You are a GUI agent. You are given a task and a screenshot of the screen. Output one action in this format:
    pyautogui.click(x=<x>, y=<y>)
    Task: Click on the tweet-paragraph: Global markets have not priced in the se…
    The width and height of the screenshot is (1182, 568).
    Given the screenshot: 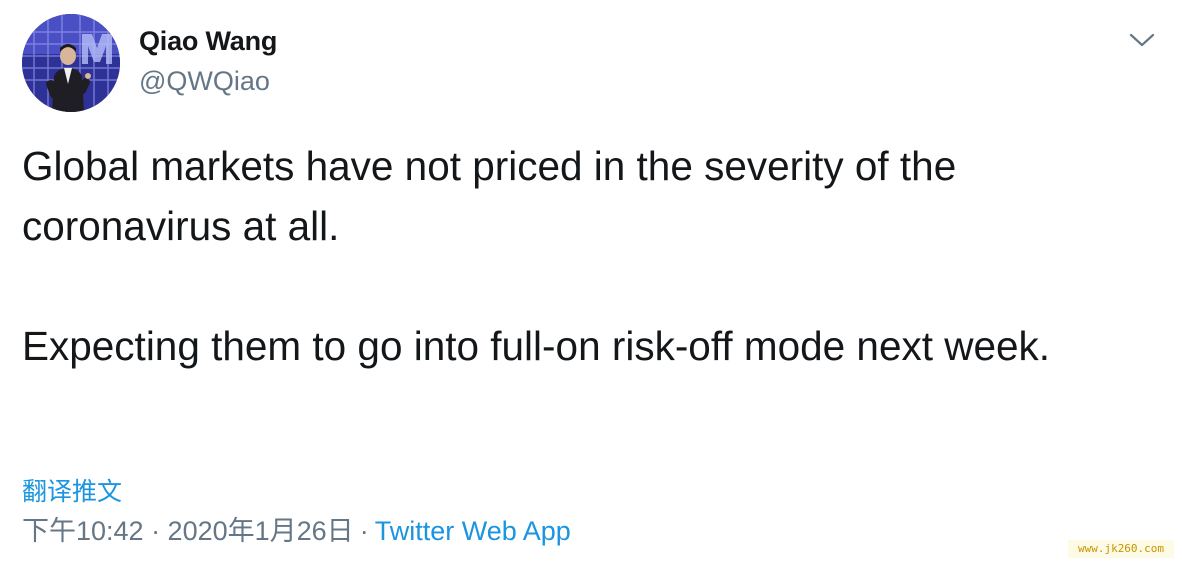 What is the action you would take?
    pyautogui.click(x=489, y=196)
    